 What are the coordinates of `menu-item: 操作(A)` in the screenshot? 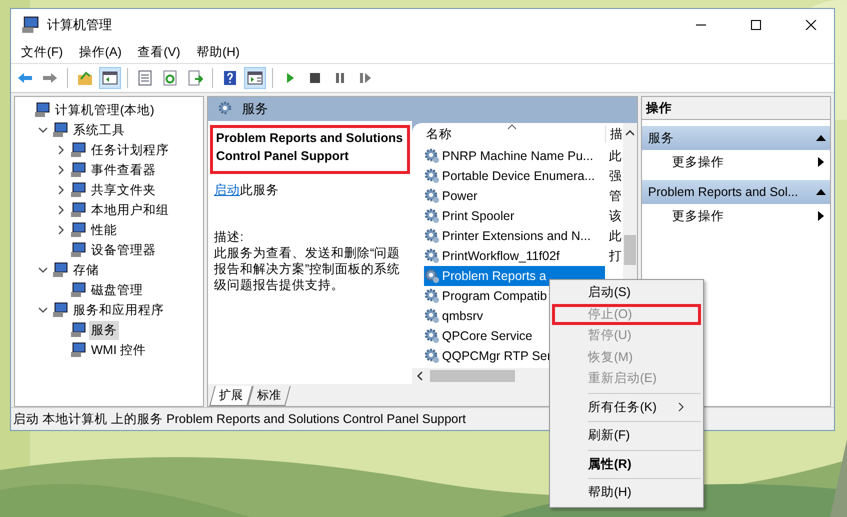 It's located at (100, 52).